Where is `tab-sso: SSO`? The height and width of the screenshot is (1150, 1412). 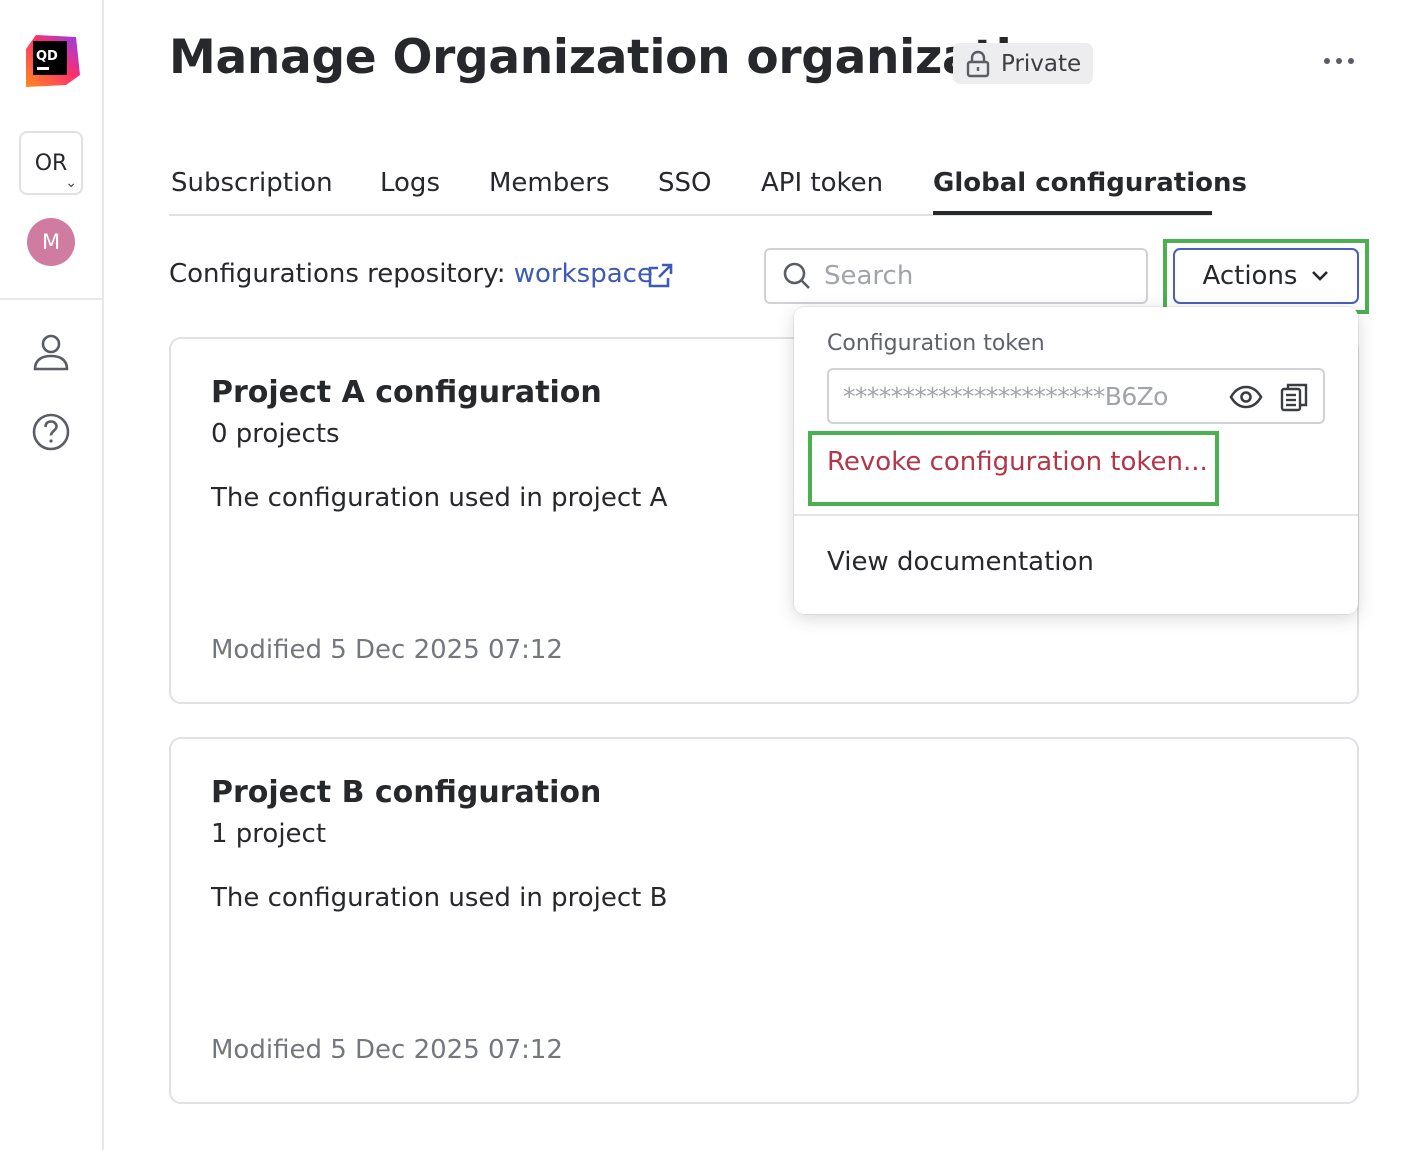 tab-sso: SSO is located at coordinates (684, 183).